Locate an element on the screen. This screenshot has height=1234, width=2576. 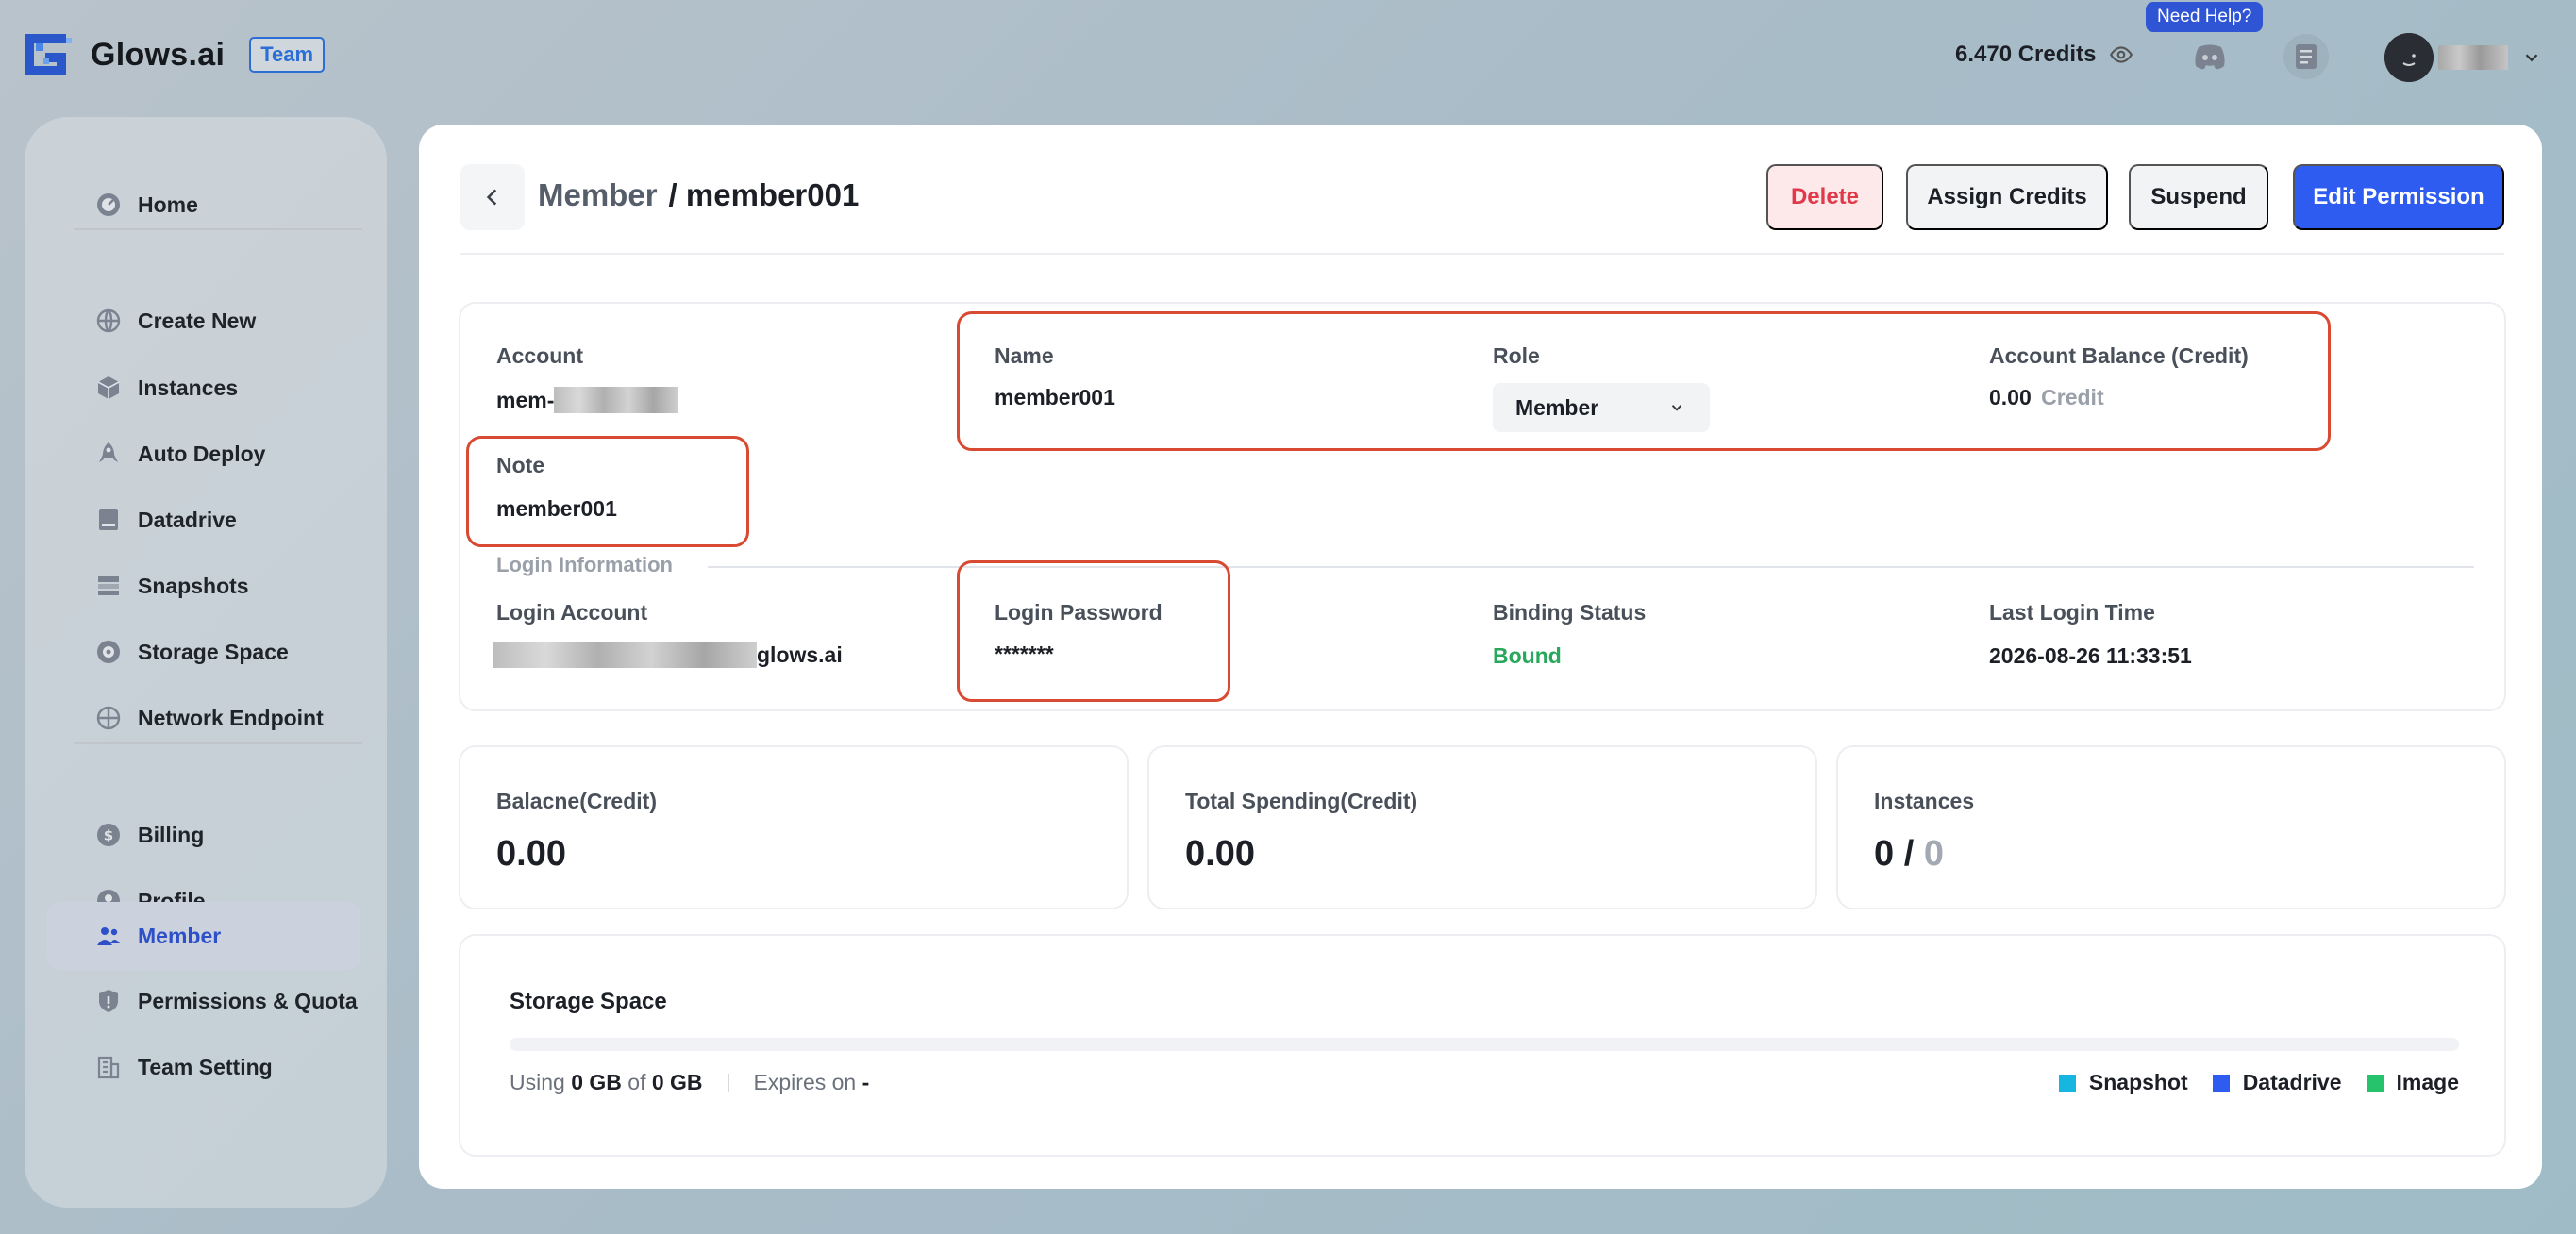
sidebar-item-instances: Instances is located at coordinates (203, 388).